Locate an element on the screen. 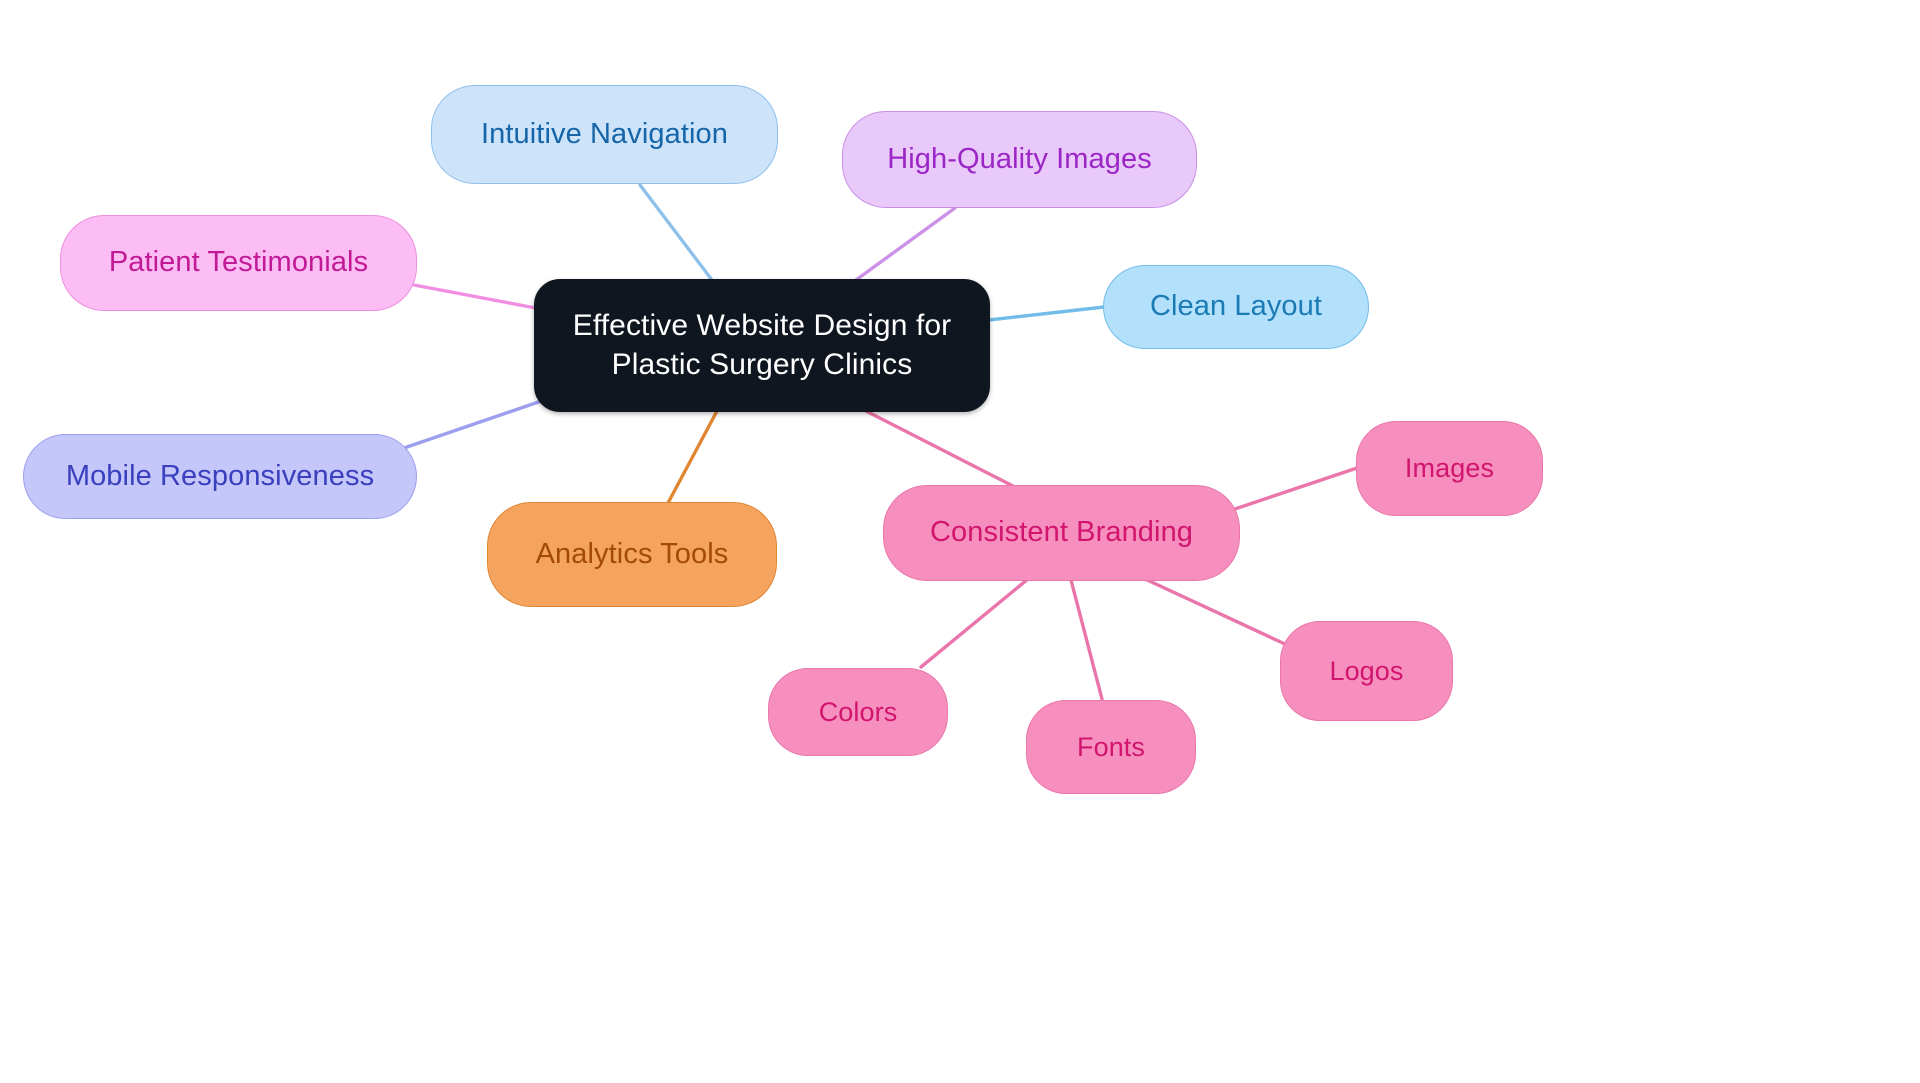 This screenshot has height=1083, width=1920. mindmap-node-colors: Colors is located at coordinates (858, 712).